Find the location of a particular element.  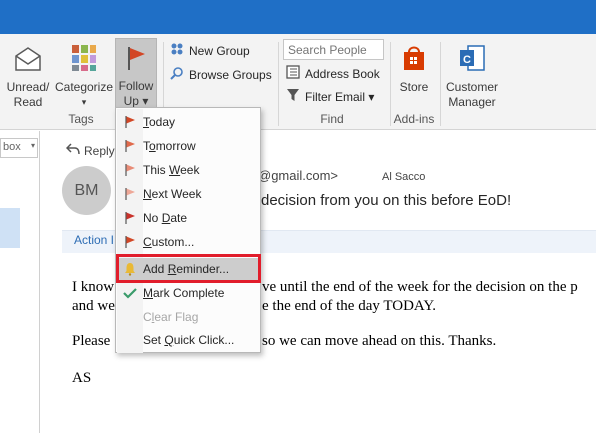

menu-item-mark-complete: Mark Complete is located at coordinates (188, 293).